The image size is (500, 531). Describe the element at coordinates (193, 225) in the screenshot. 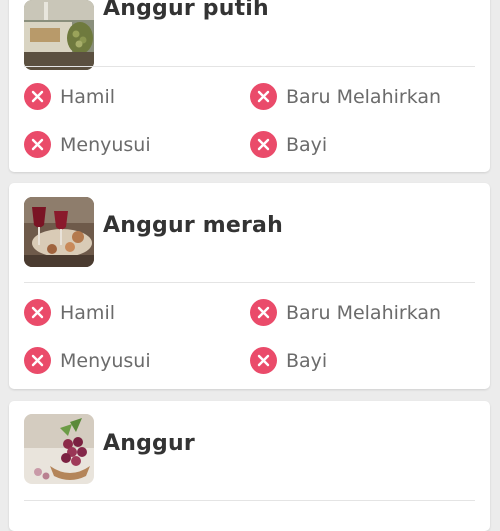

I see `food-title: Anggur merah` at that location.